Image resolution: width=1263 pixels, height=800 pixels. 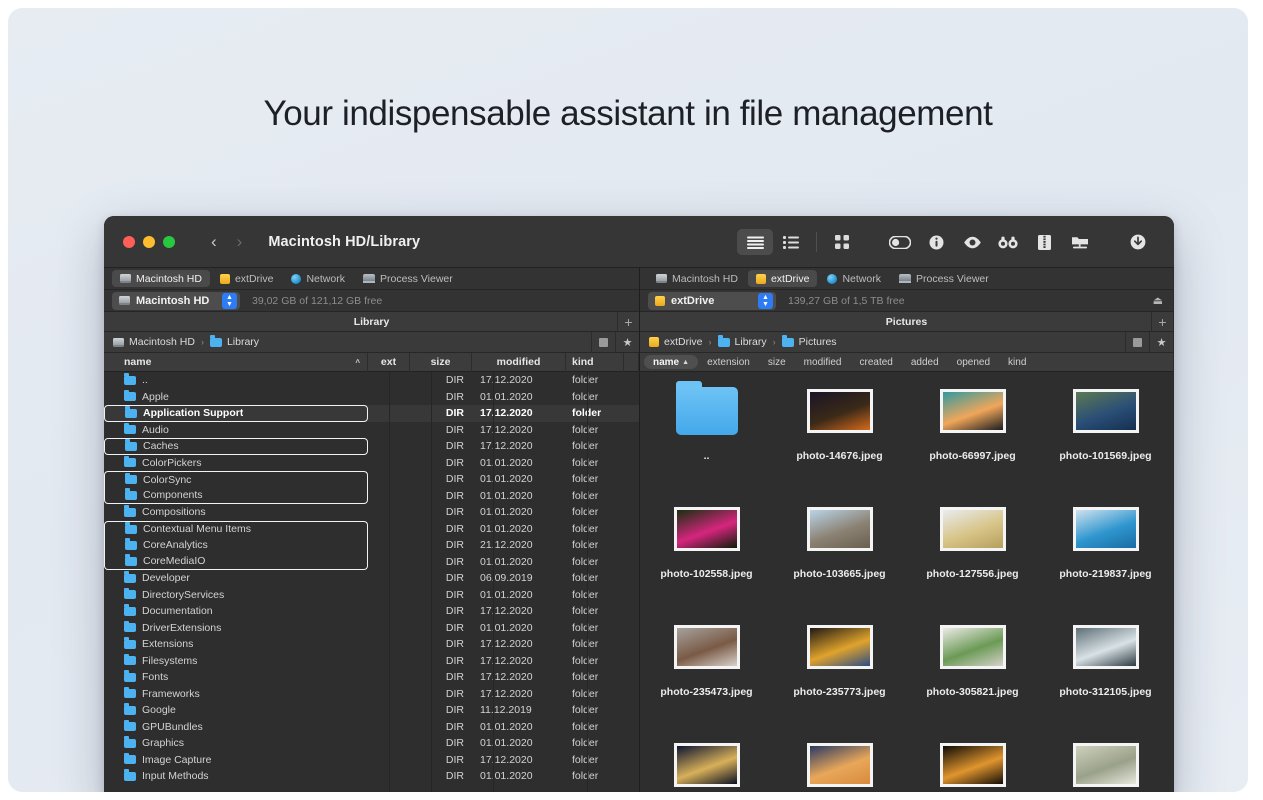 I want to click on left-tab-macintosh-hd: Macintosh HD, so click(x=161, y=278).